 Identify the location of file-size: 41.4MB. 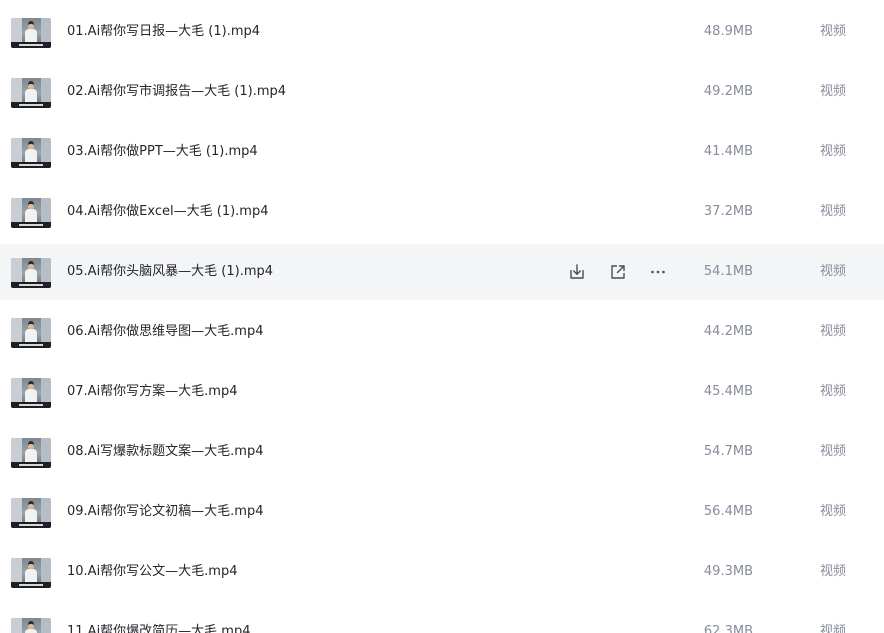
(728, 151).